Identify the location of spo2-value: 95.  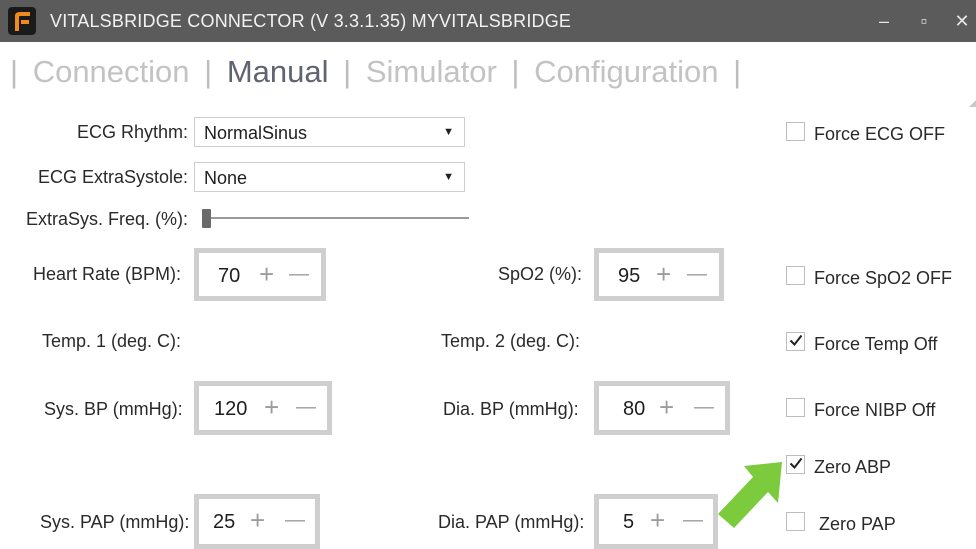
(629, 276).